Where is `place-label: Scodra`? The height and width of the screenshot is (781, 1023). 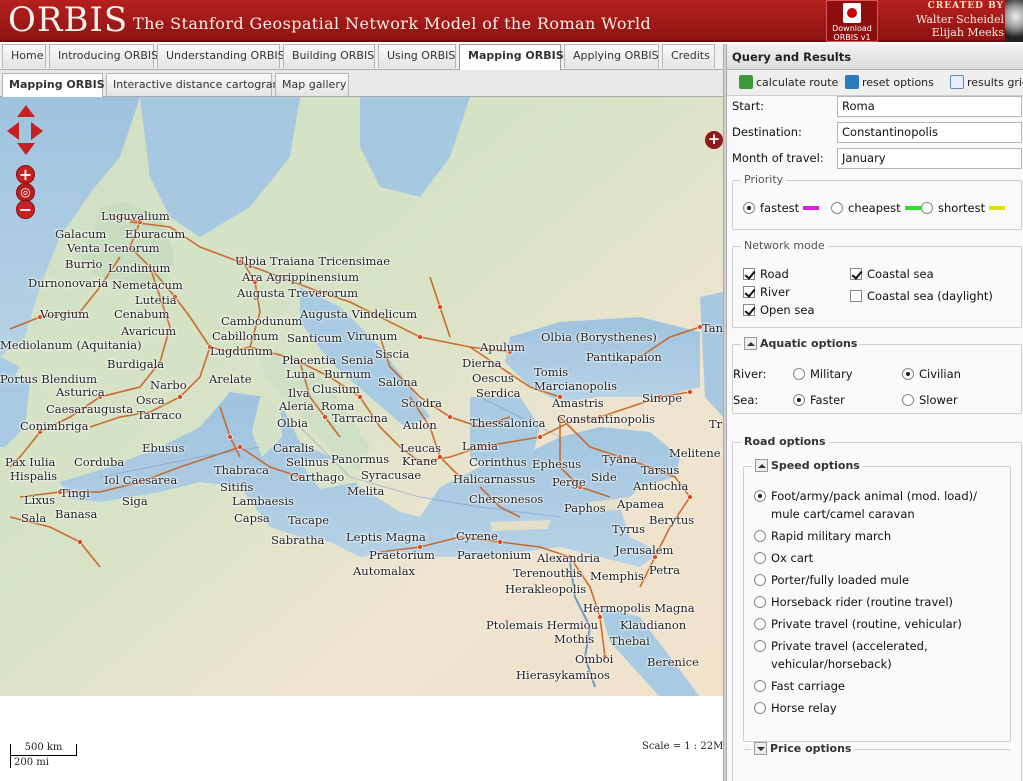 place-label: Scodra is located at coordinates (421, 403).